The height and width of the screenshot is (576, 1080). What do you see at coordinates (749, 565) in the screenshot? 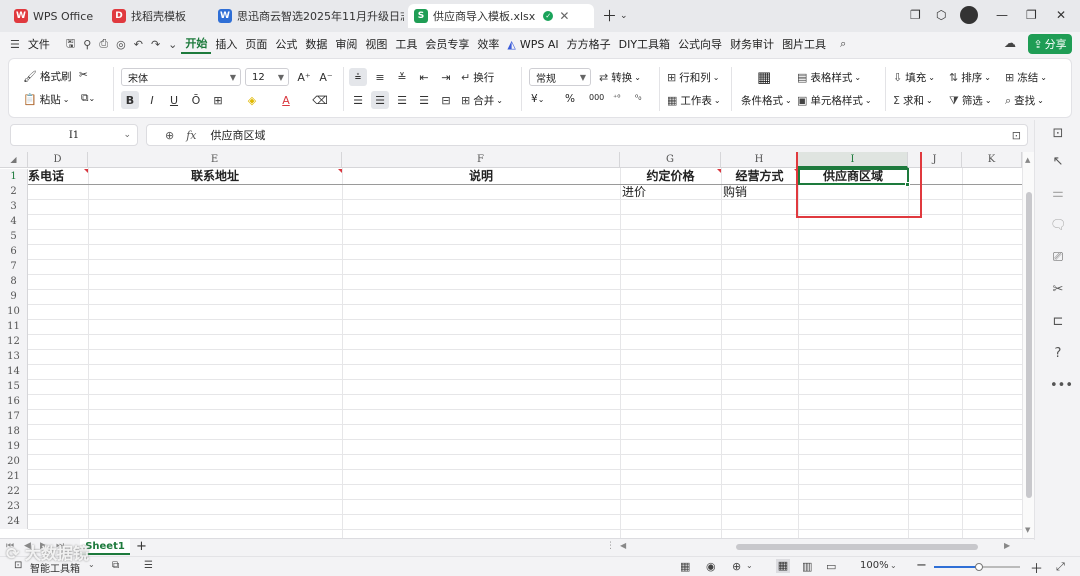
I see `chevron-down-icon: ⌄` at bounding box center [749, 565].